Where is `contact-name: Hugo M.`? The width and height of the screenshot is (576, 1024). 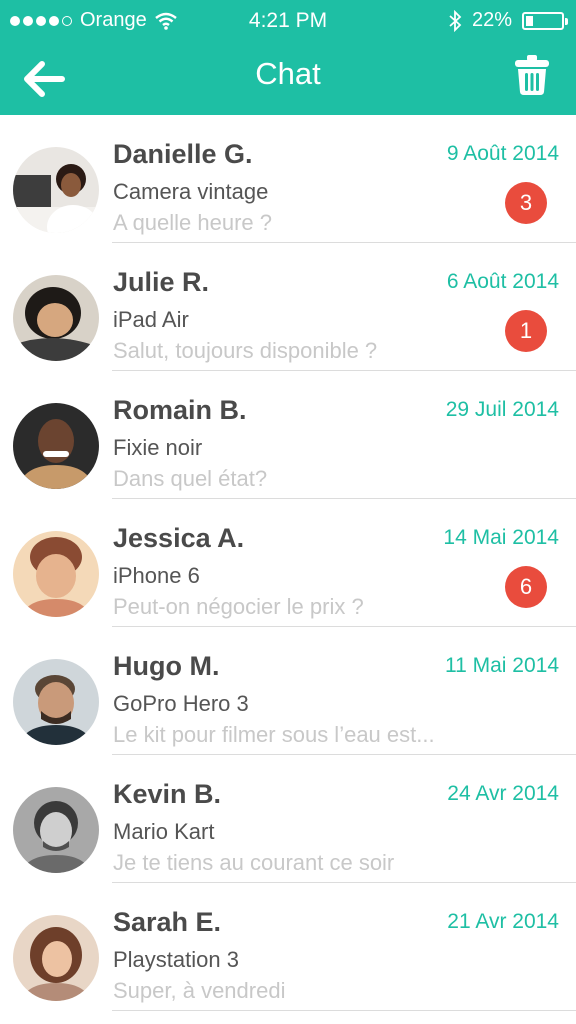
contact-name: Hugo M. is located at coordinates (166, 666).